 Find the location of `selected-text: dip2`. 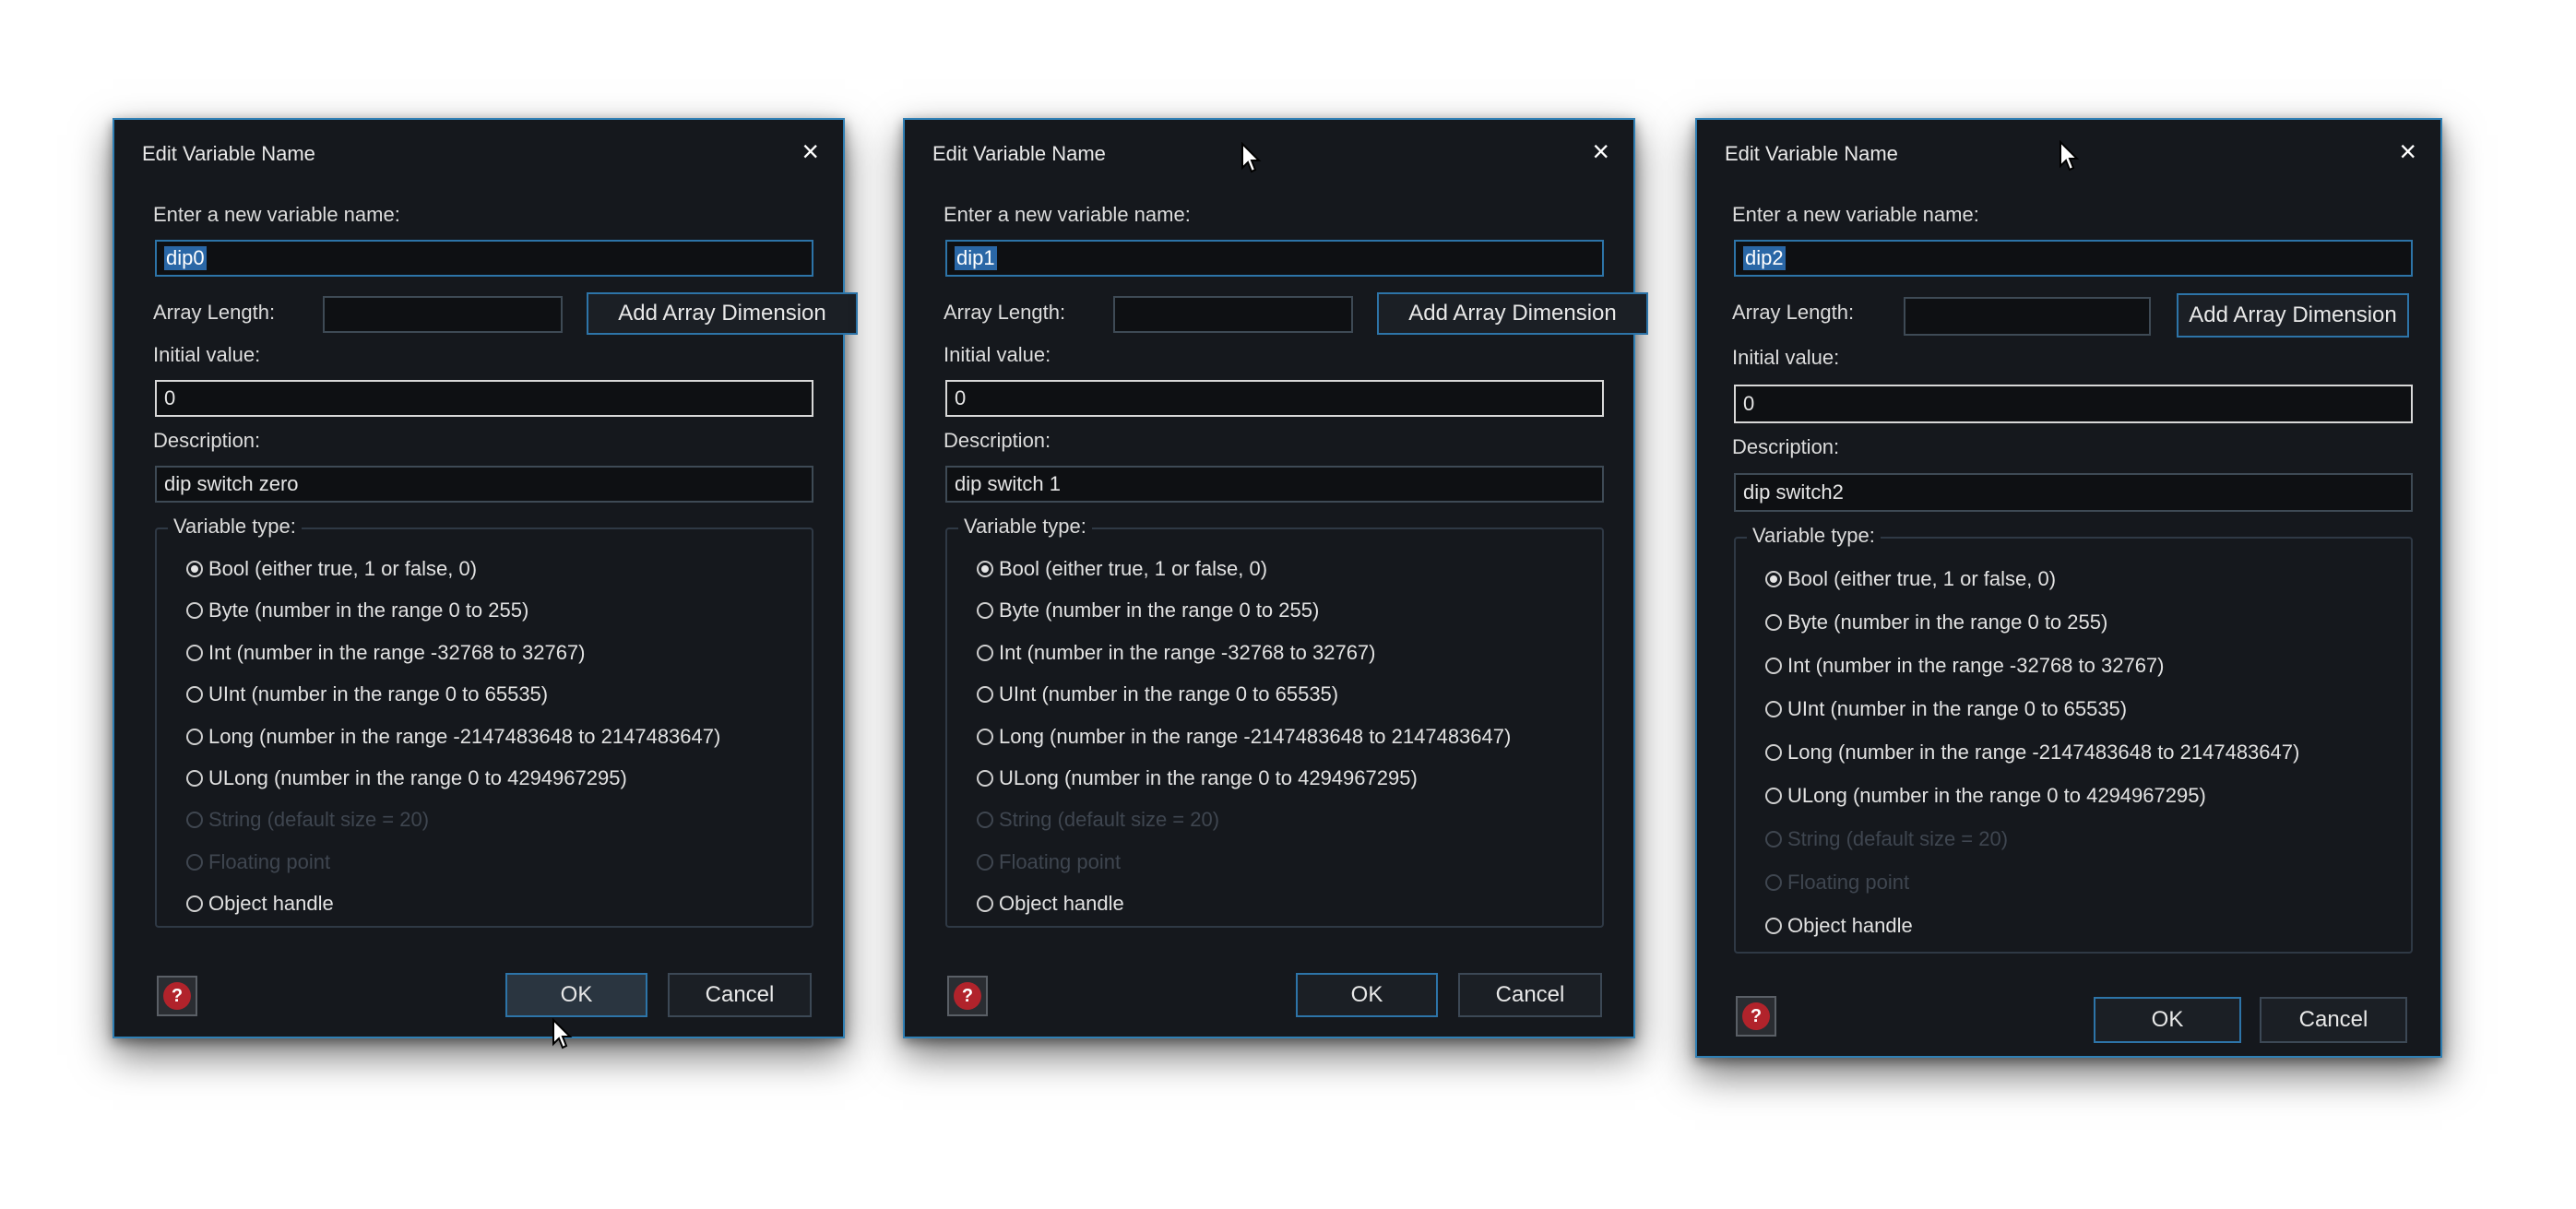

selected-text: dip2 is located at coordinates (1764, 258).